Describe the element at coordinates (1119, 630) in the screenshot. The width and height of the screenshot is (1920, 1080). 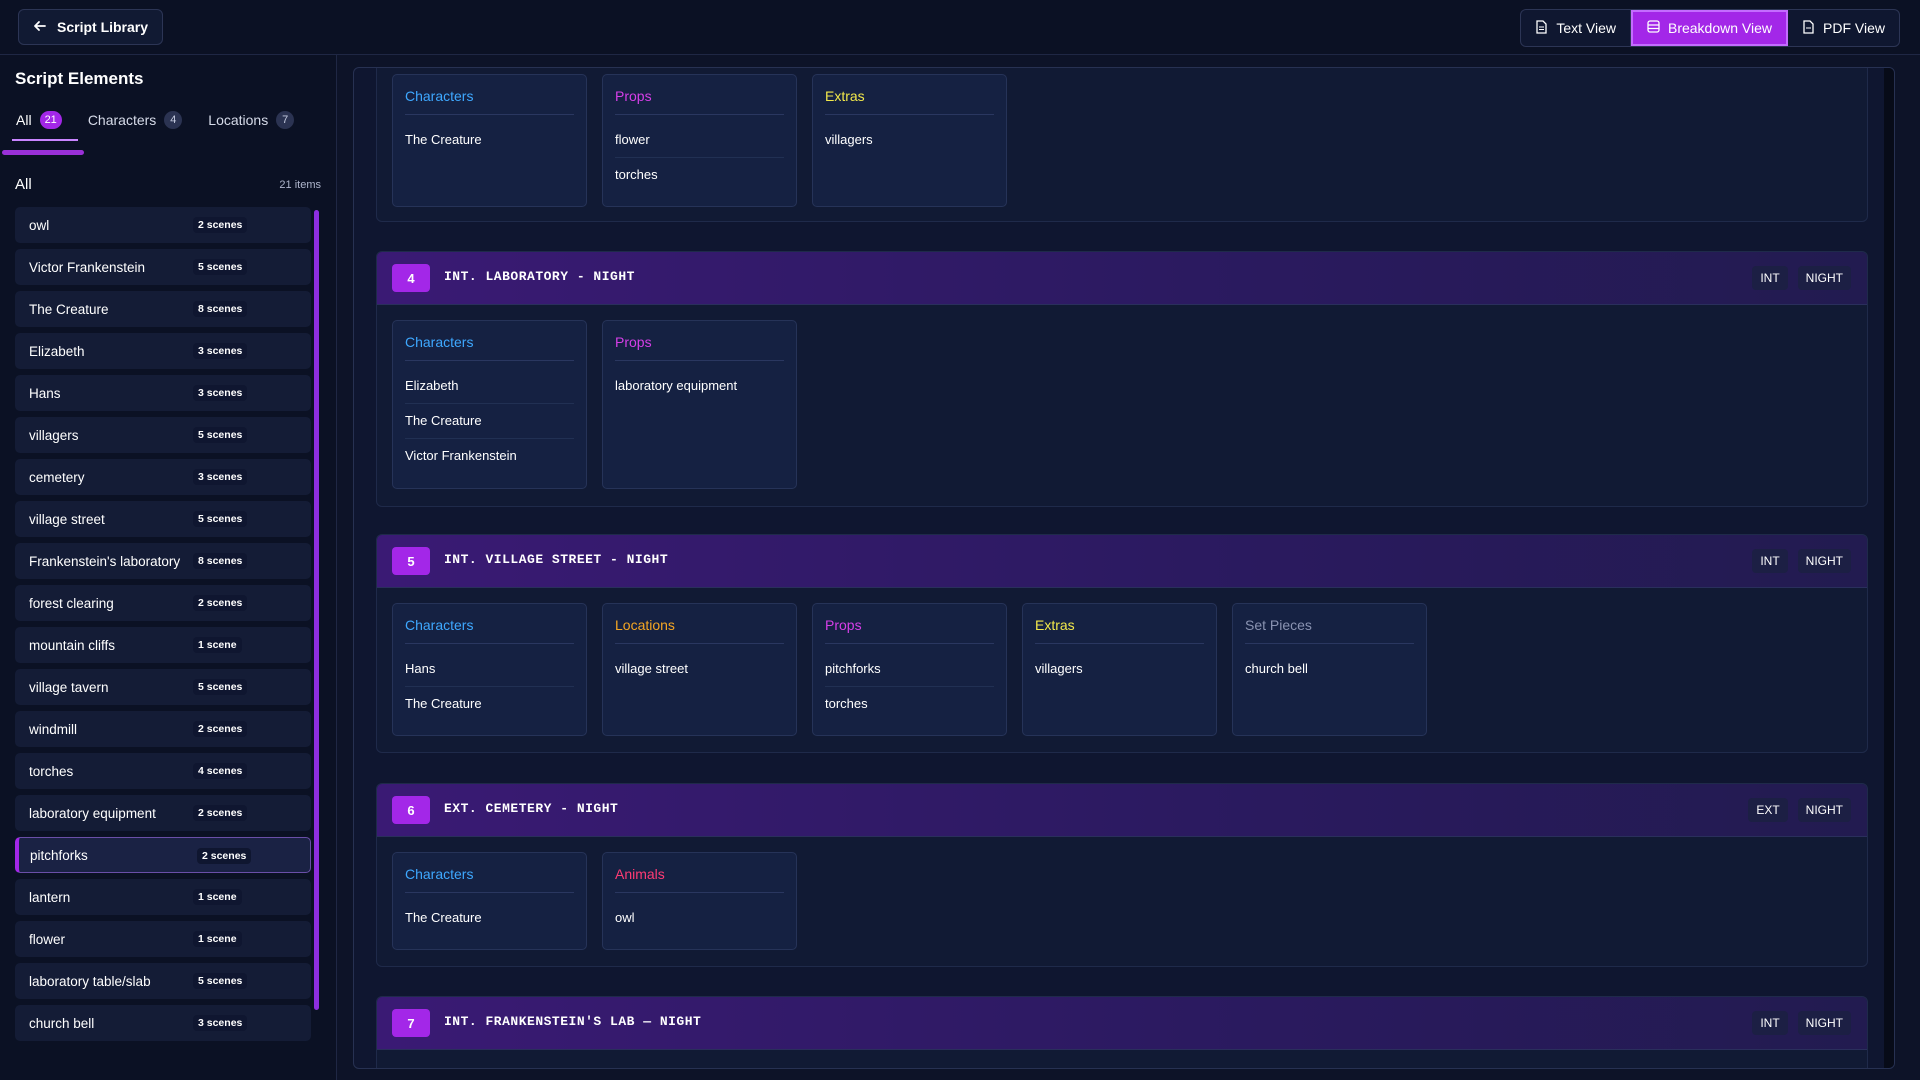
I see `category-title: Extras` at that location.